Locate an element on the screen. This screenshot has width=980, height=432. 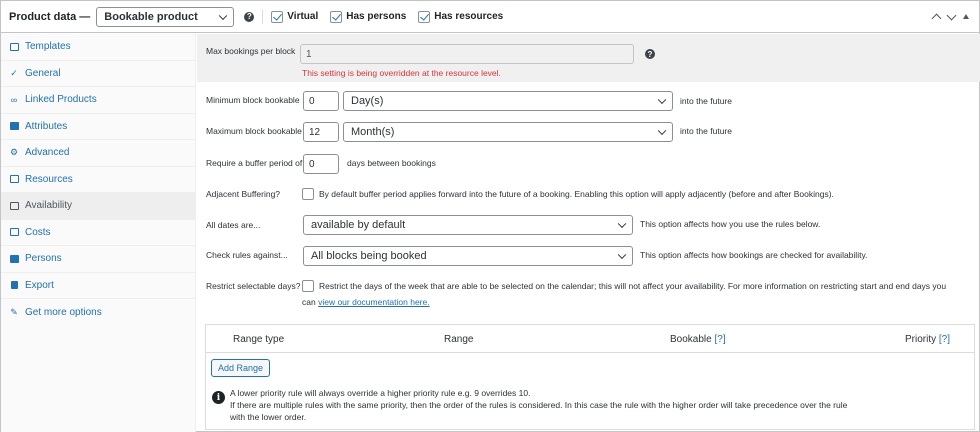
sidebar-item-get-more-options: ✎ Get more options is located at coordinates (98, 312).